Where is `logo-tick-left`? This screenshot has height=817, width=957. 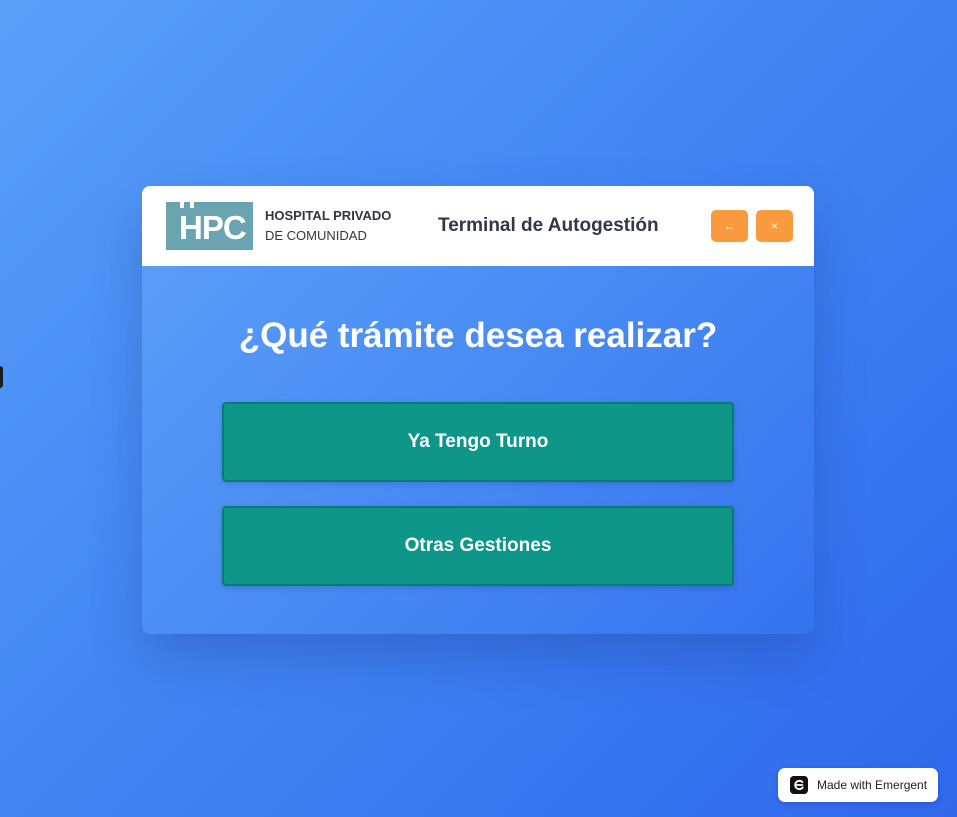 logo-tick-left is located at coordinates (182, 204).